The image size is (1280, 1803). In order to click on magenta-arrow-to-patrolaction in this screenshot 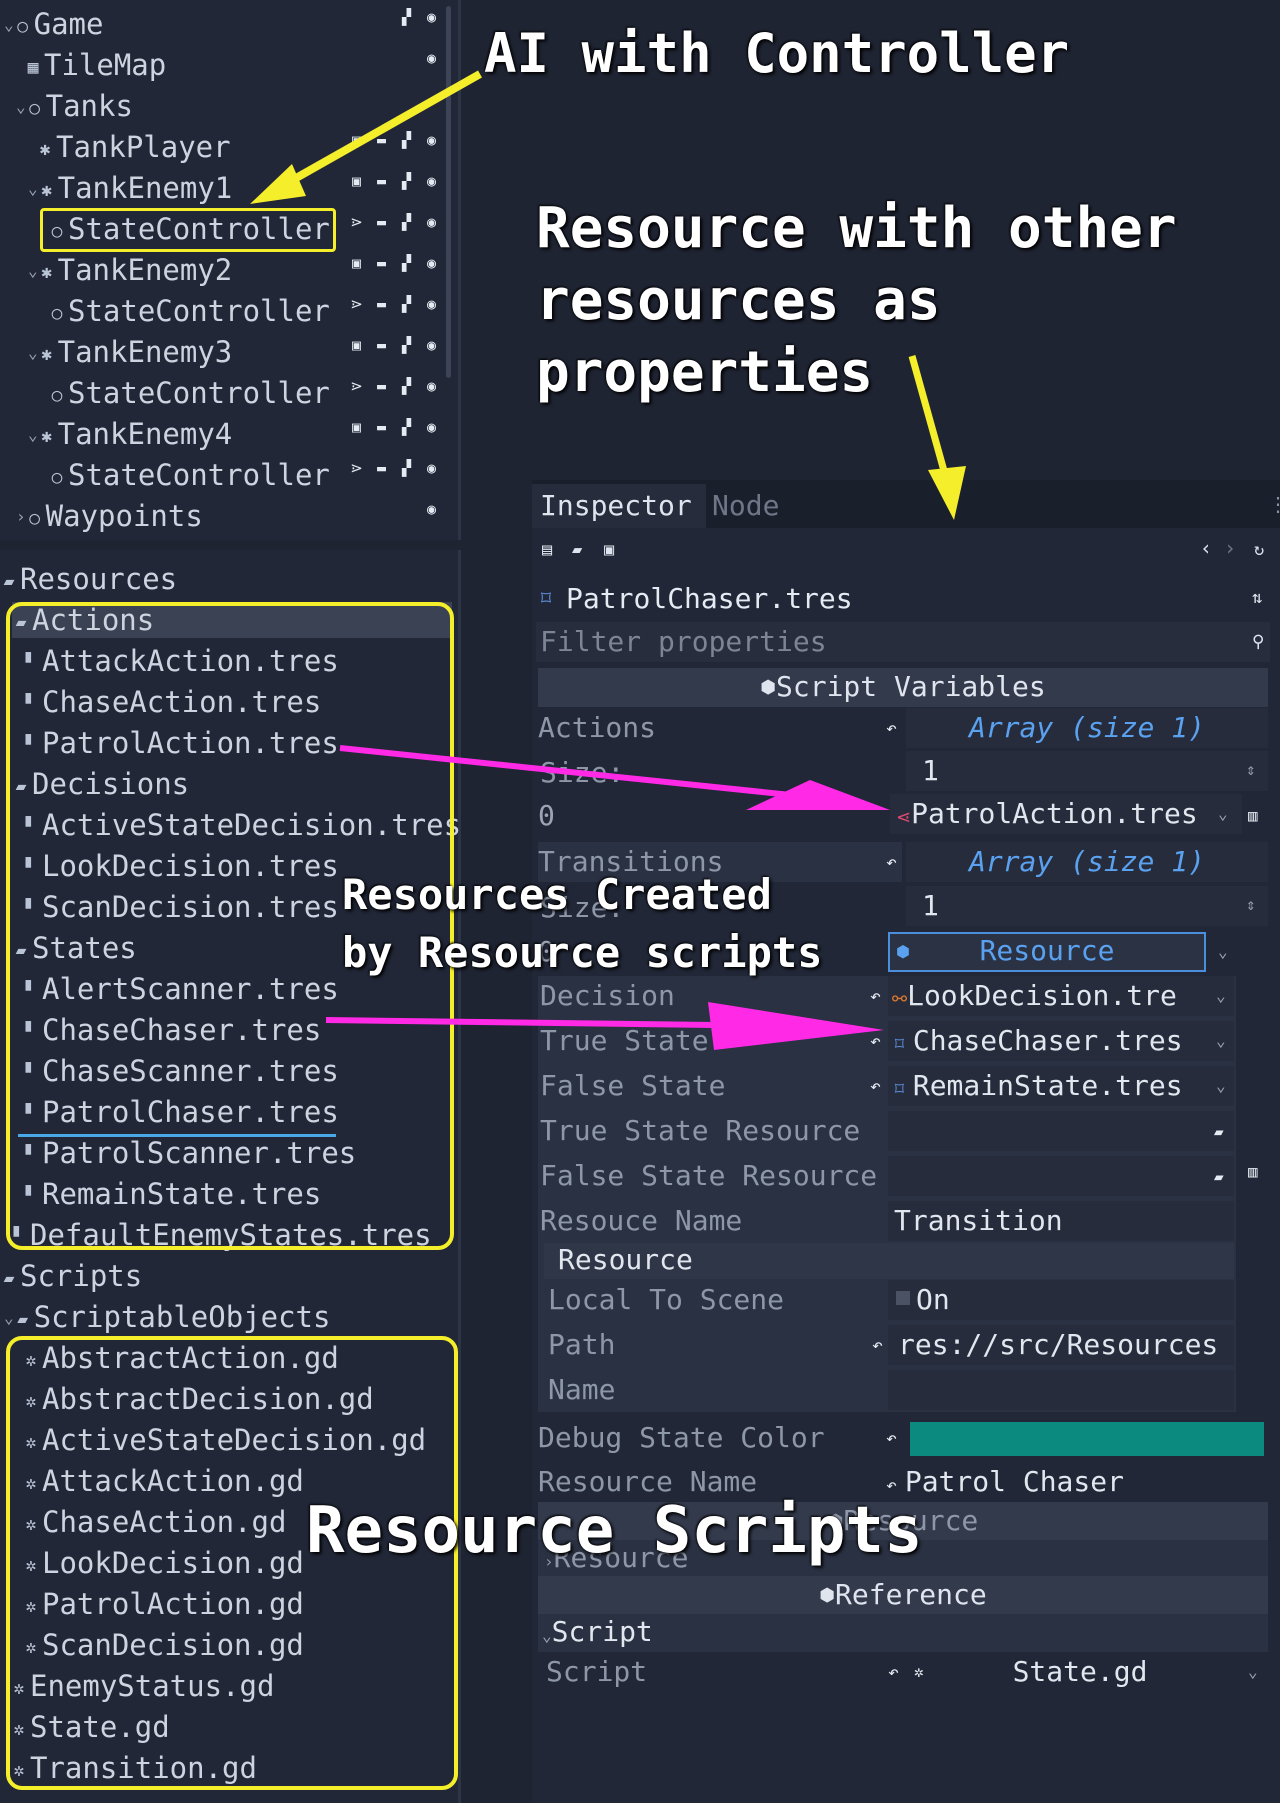, I will do `click(614, 777)`.